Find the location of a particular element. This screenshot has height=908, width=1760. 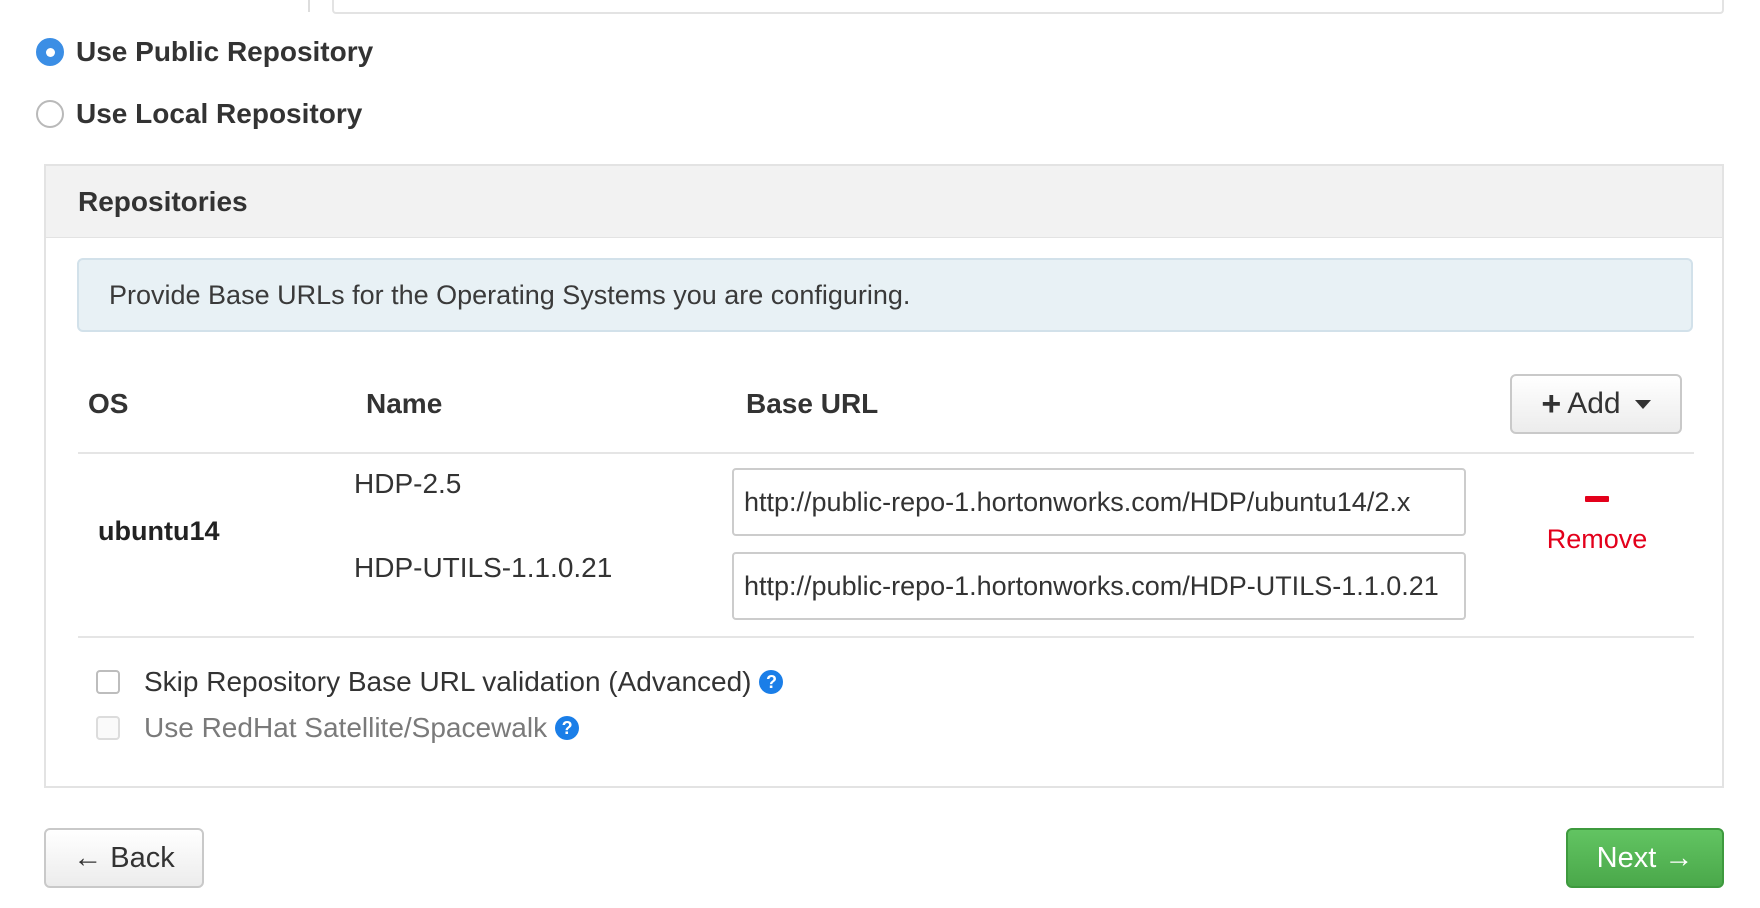

next-label: Next → is located at coordinates (1645, 857).